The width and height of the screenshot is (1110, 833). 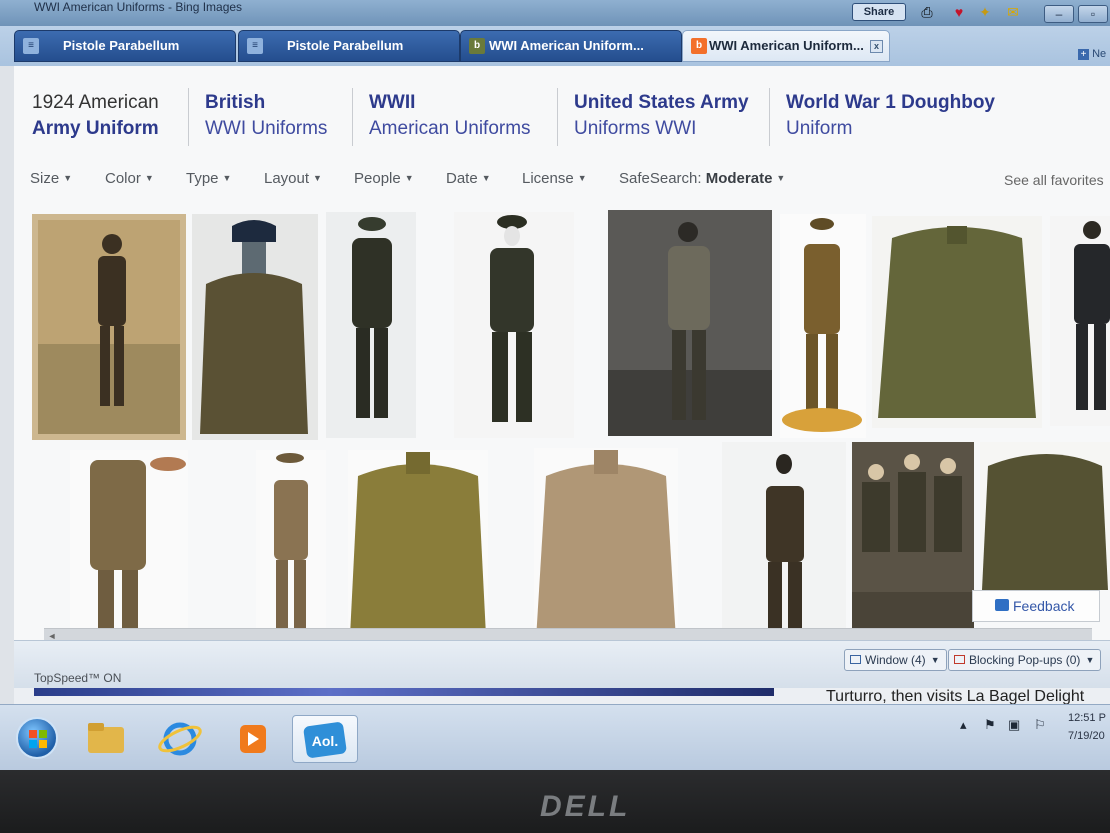 I want to click on heart-icon: ♥, so click(x=959, y=12).